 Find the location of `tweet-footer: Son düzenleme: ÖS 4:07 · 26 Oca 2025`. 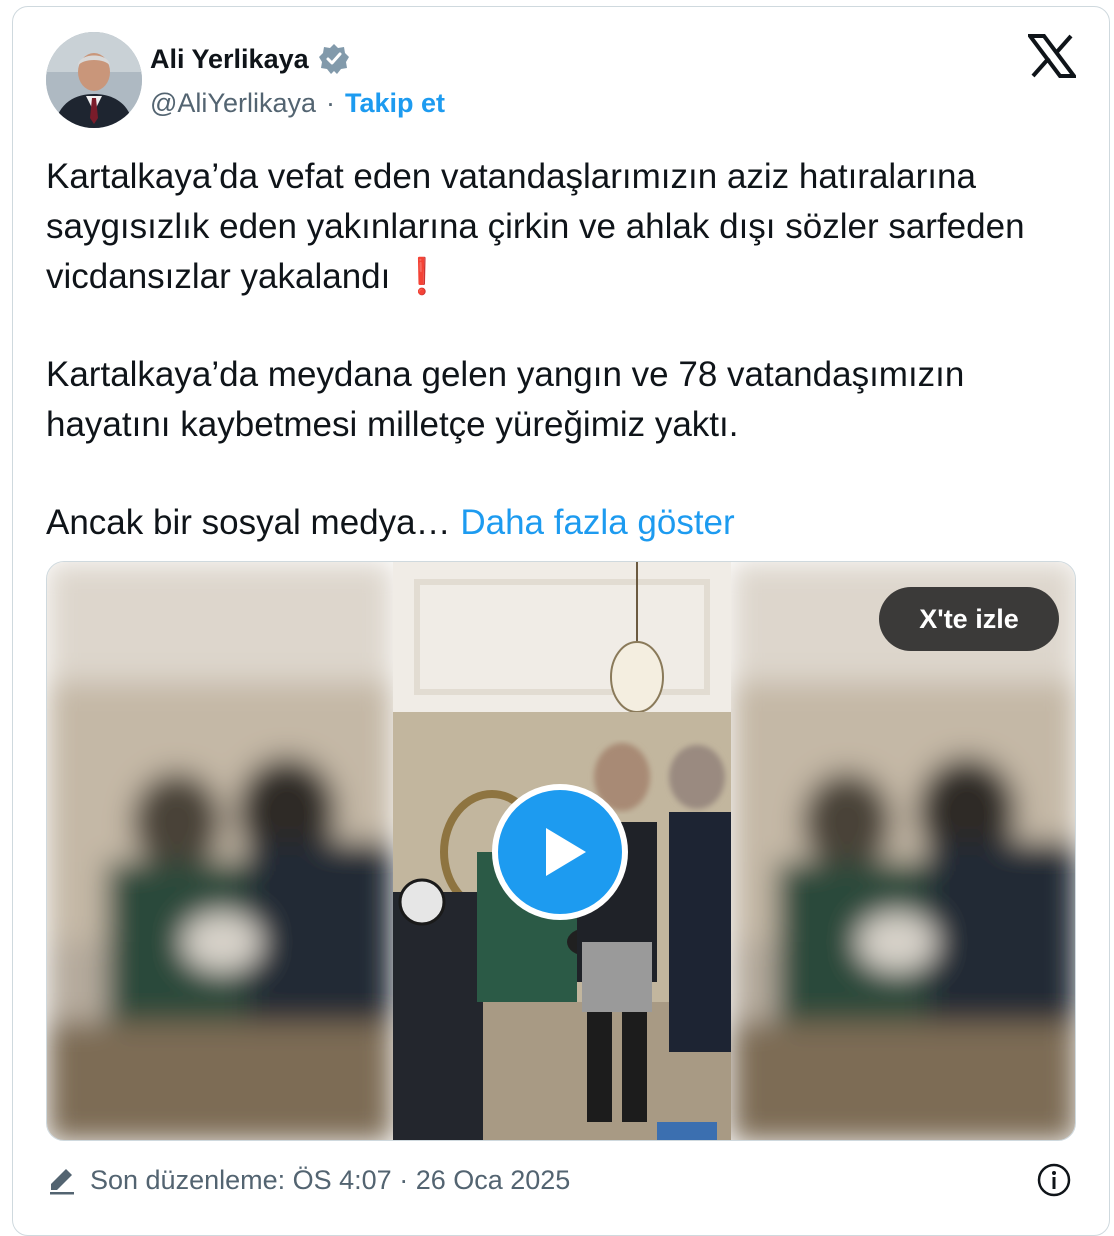

tweet-footer: Son düzenleme: ÖS 4:07 · 26 Oca 2025 is located at coordinates (561, 1180).